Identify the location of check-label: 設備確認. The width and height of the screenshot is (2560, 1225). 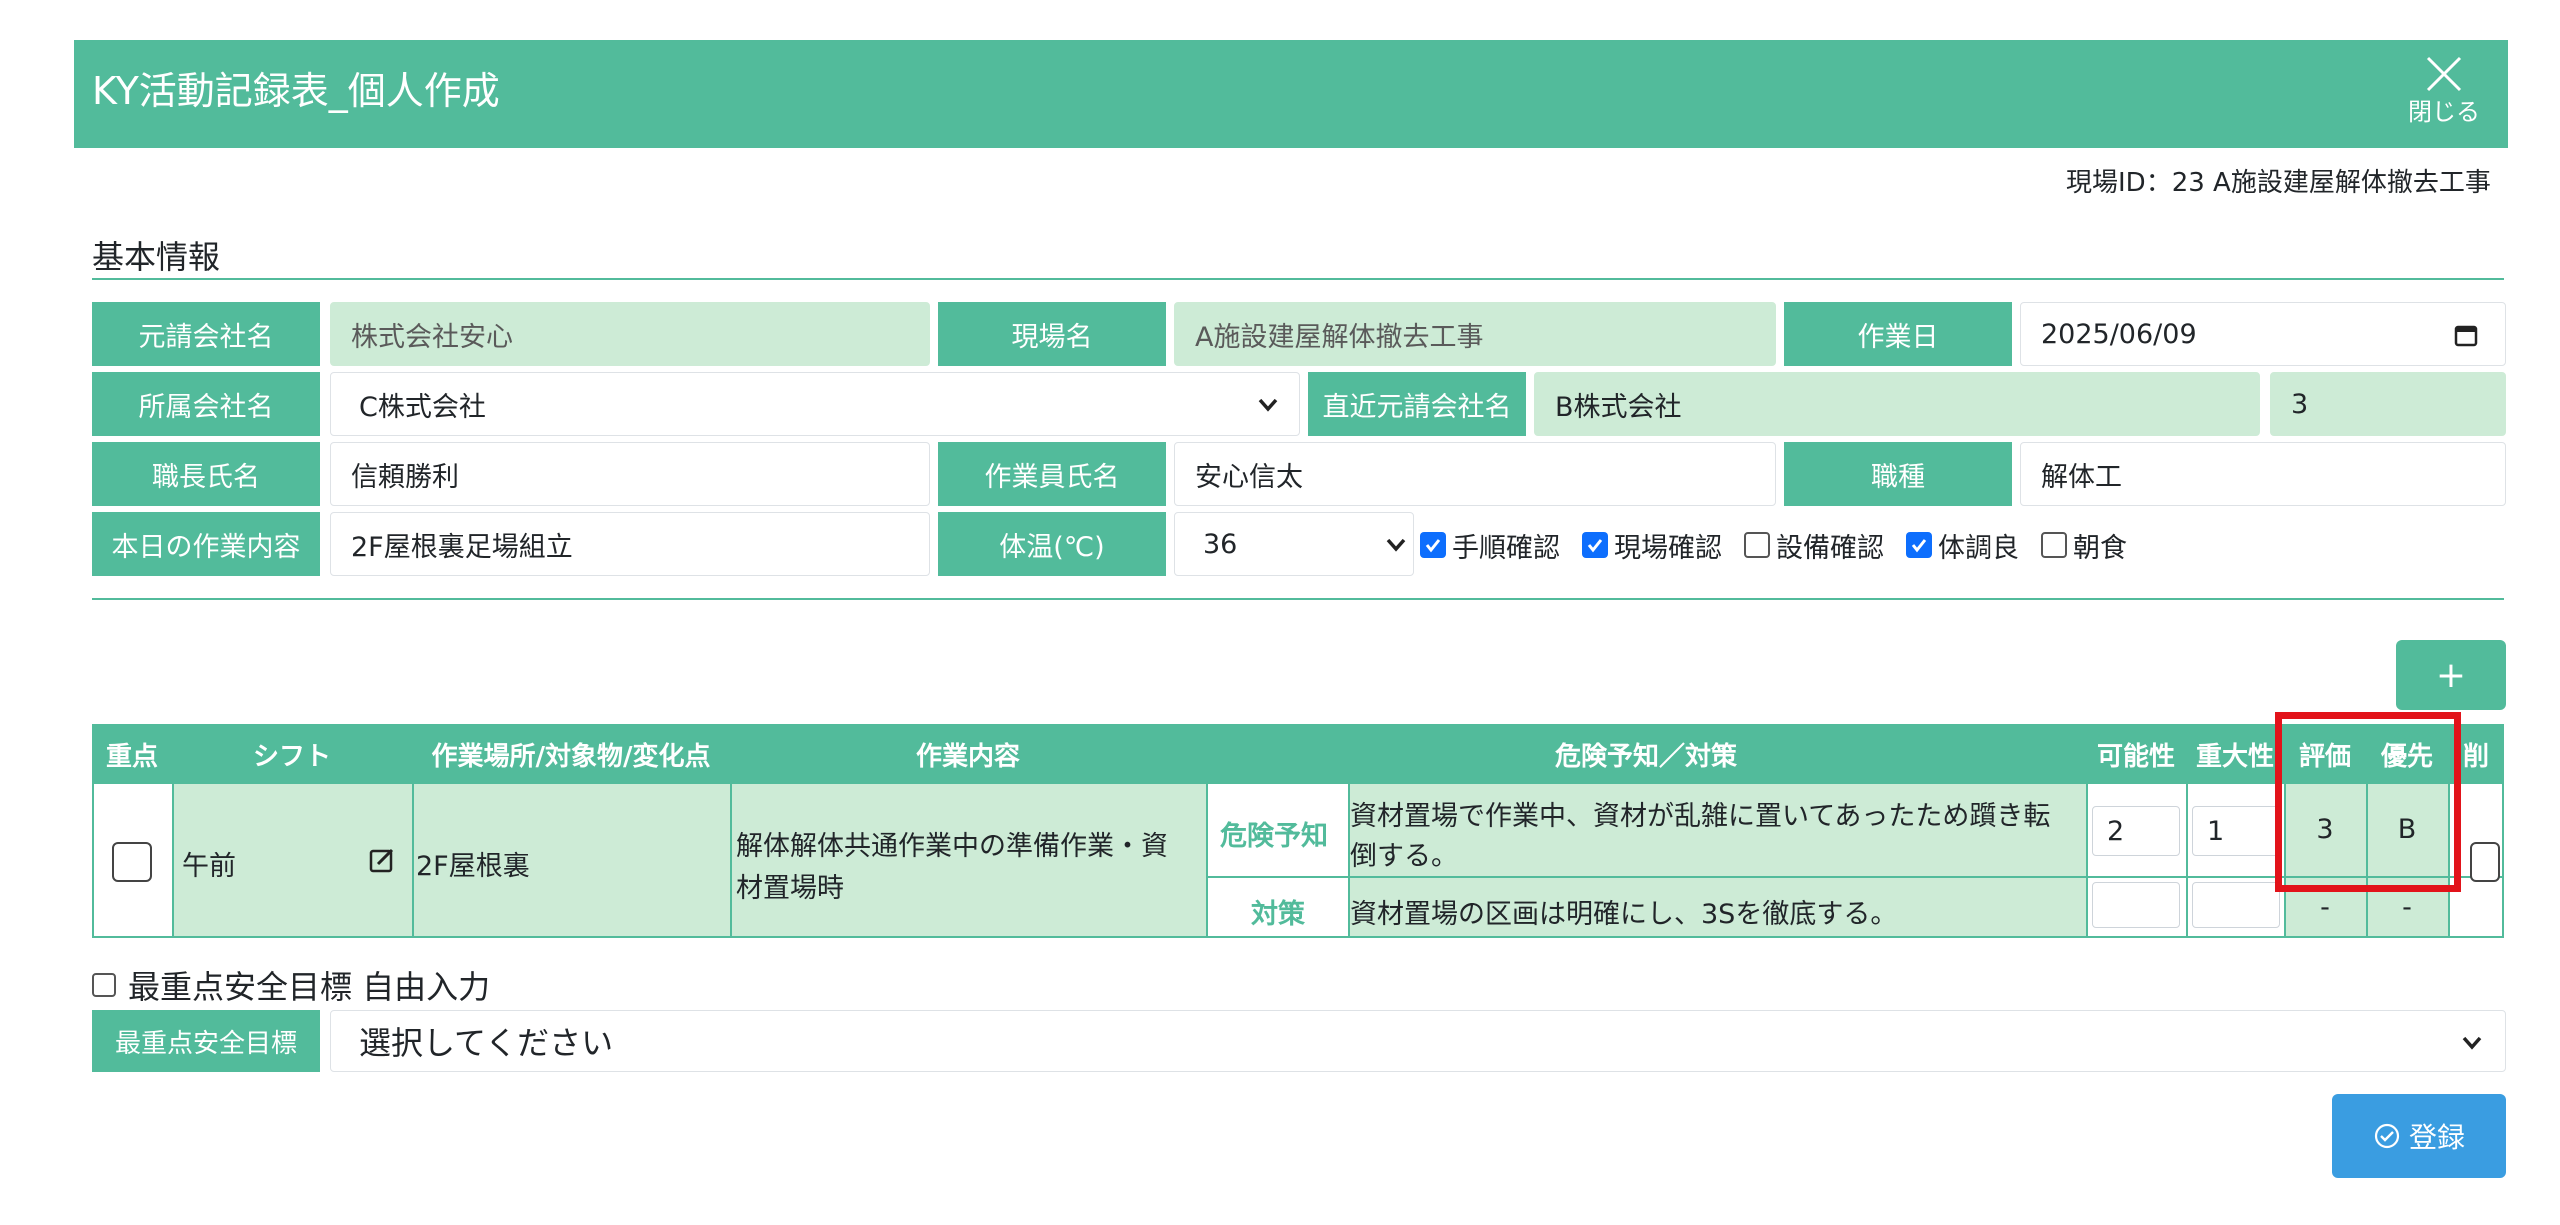
(1830, 548).